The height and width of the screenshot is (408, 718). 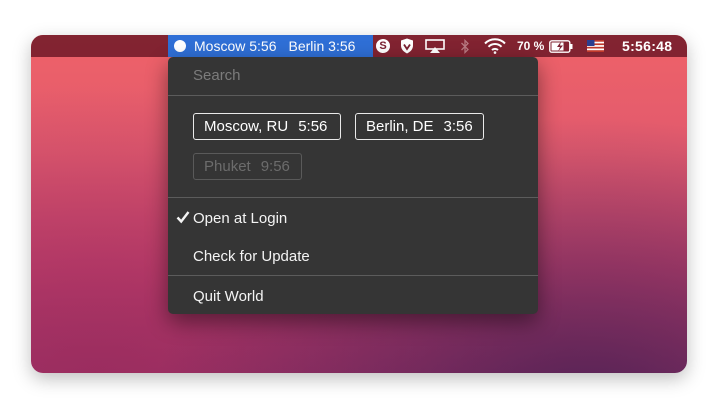 I want to click on status-moscow: Moscow 5:56, so click(x=235, y=46).